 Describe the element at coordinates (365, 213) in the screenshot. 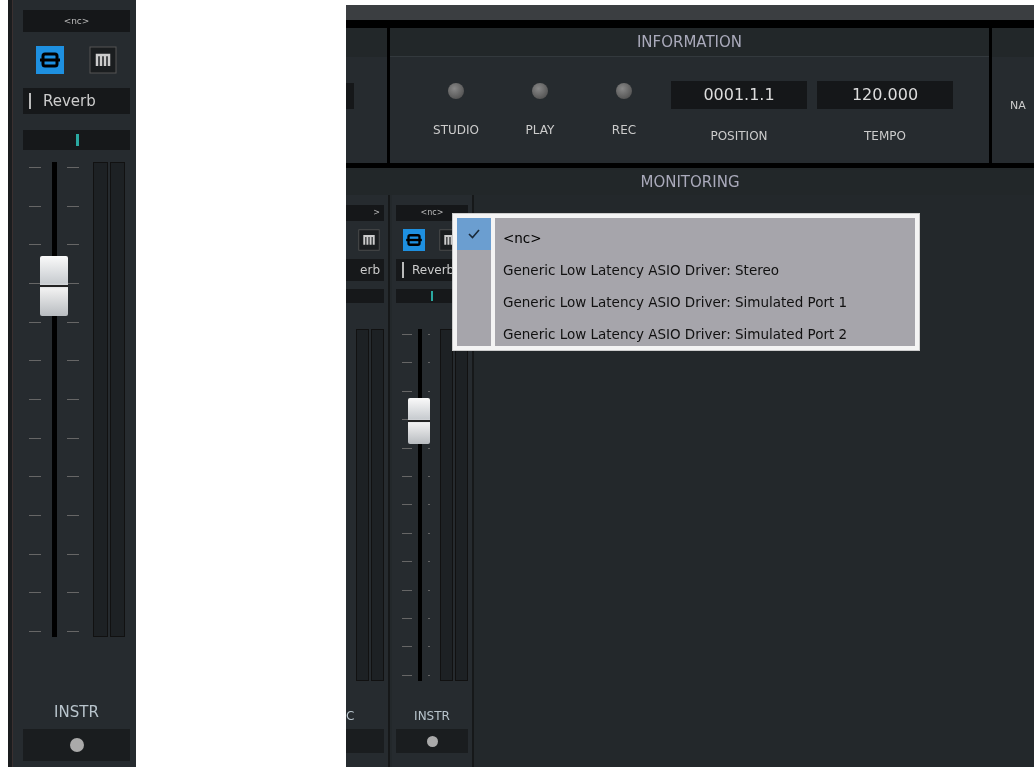

I see `input-selector: >` at that location.